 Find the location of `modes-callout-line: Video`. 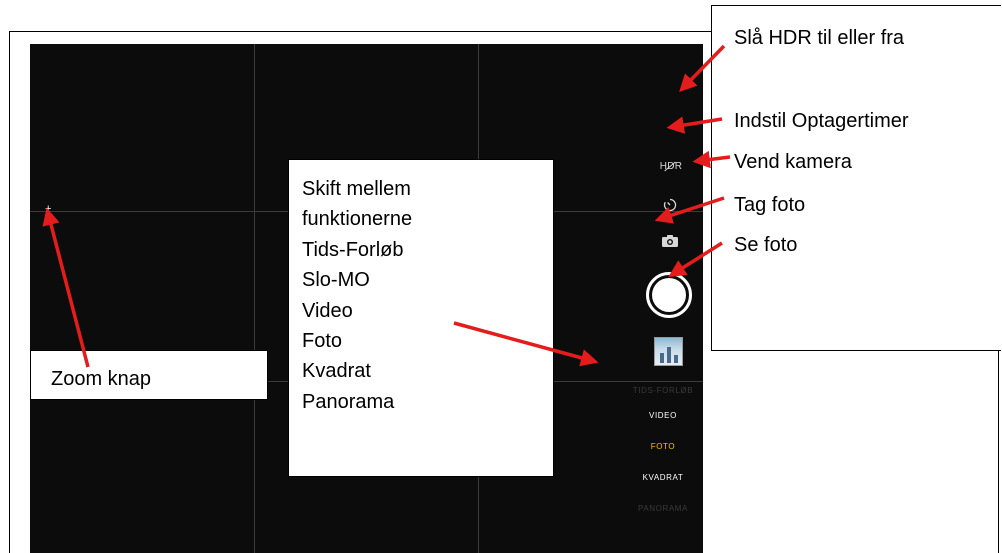

modes-callout-line: Video is located at coordinates (327, 310).